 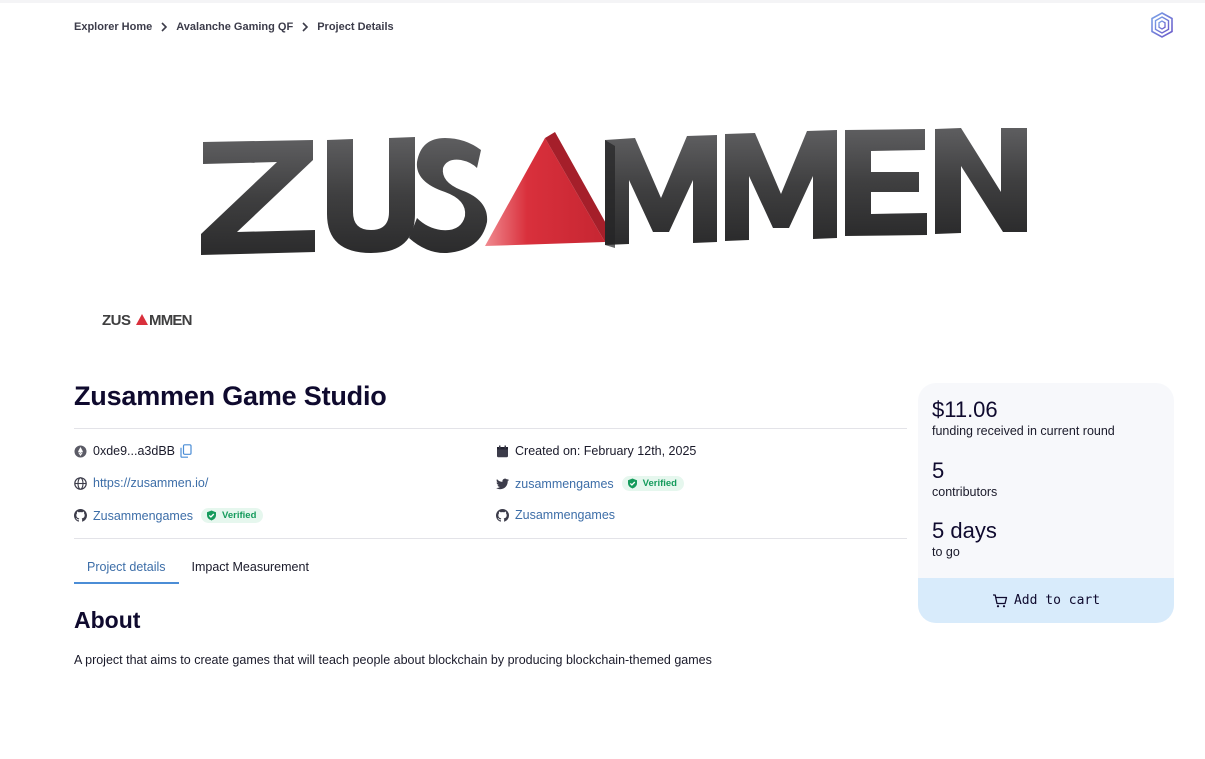 I want to click on gitcoin-logo-icon, so click(x=1162, y=25).